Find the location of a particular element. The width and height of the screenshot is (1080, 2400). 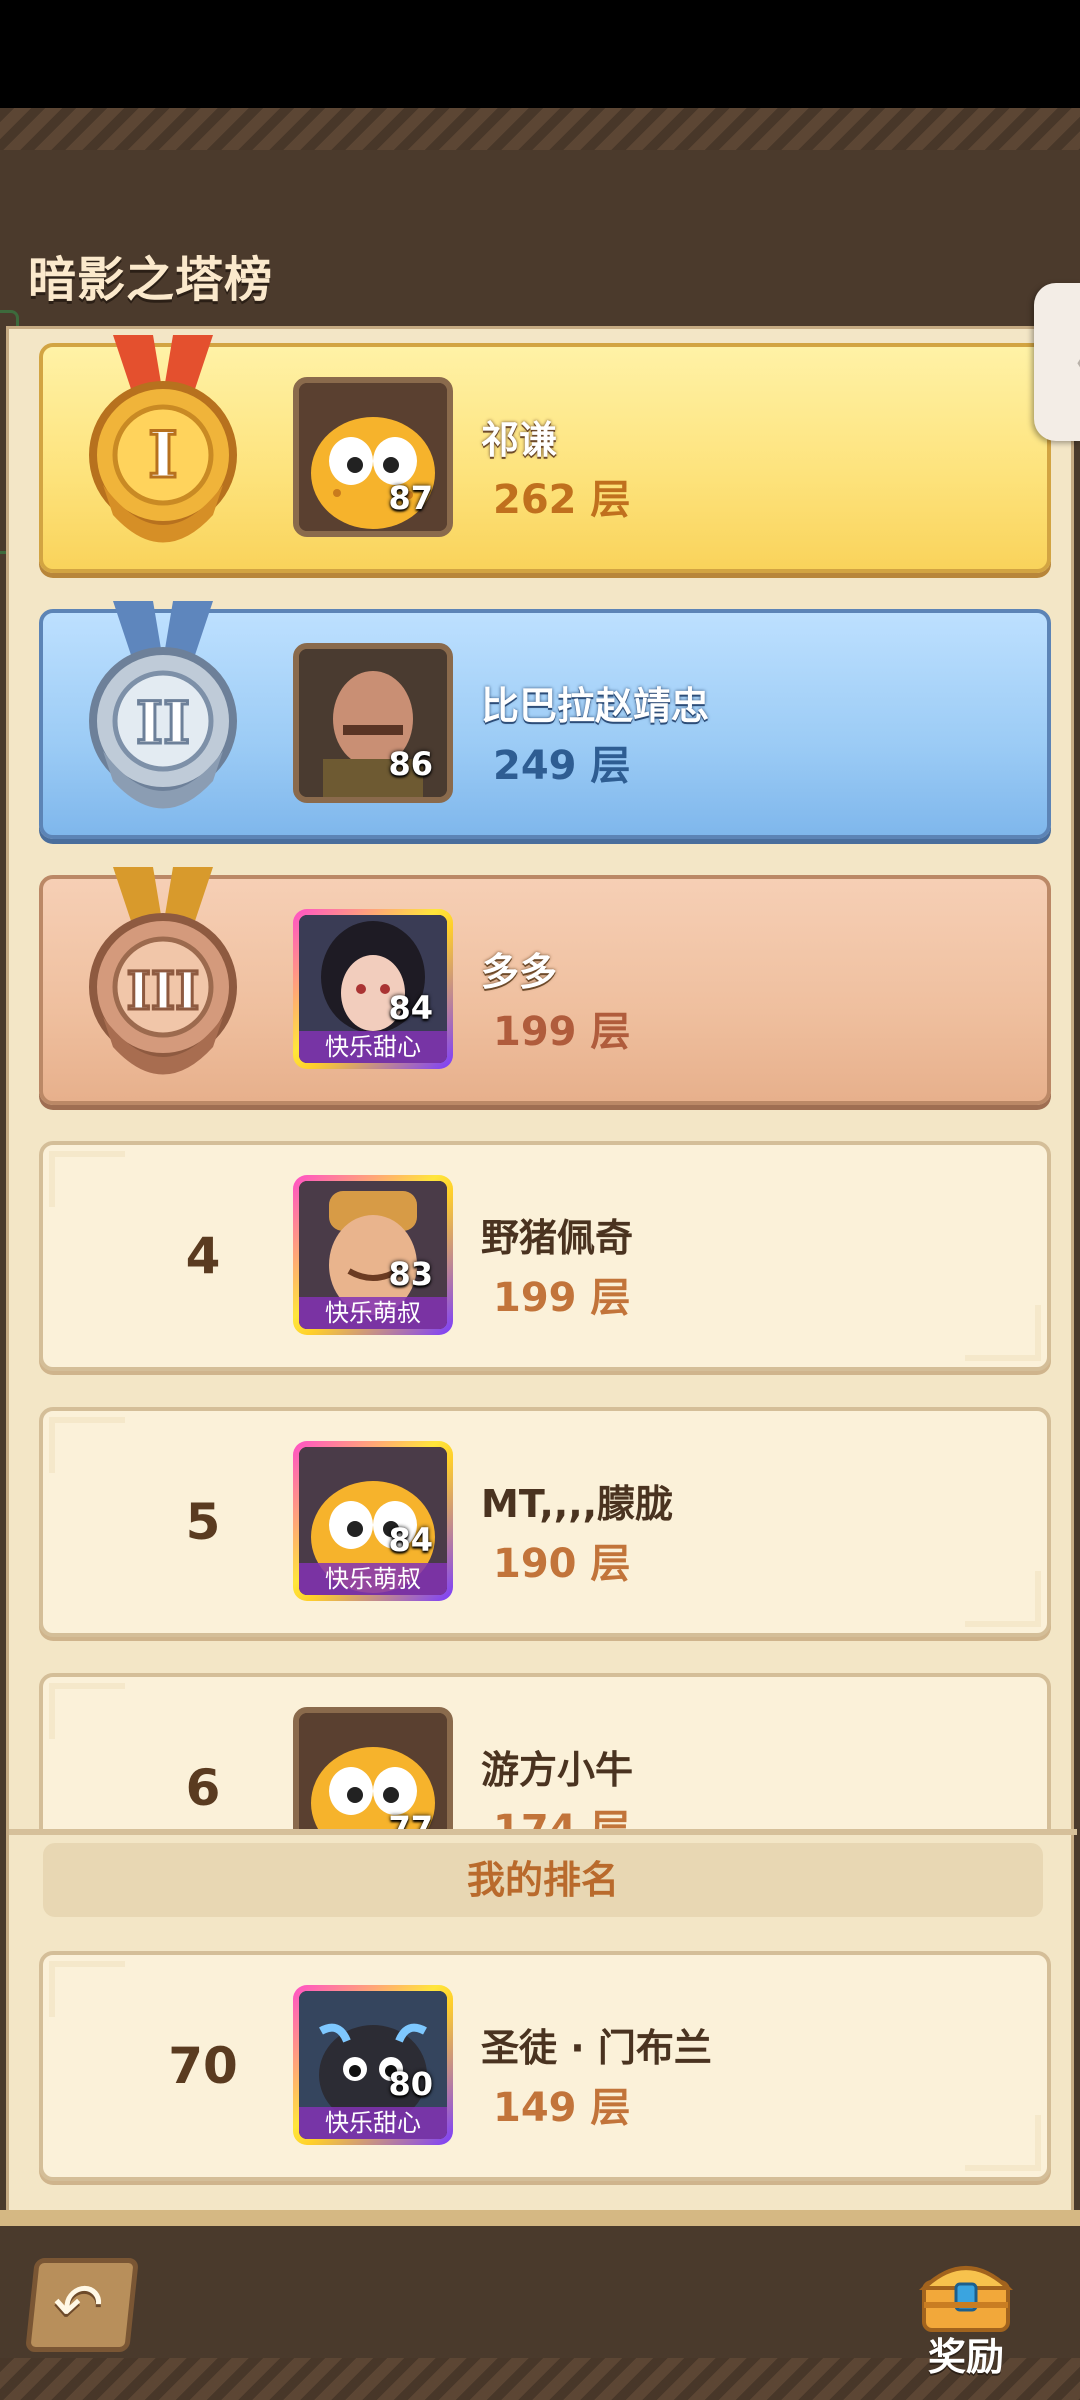

page-title: 暗影之塔榜 is located at coordinates (151, 280).